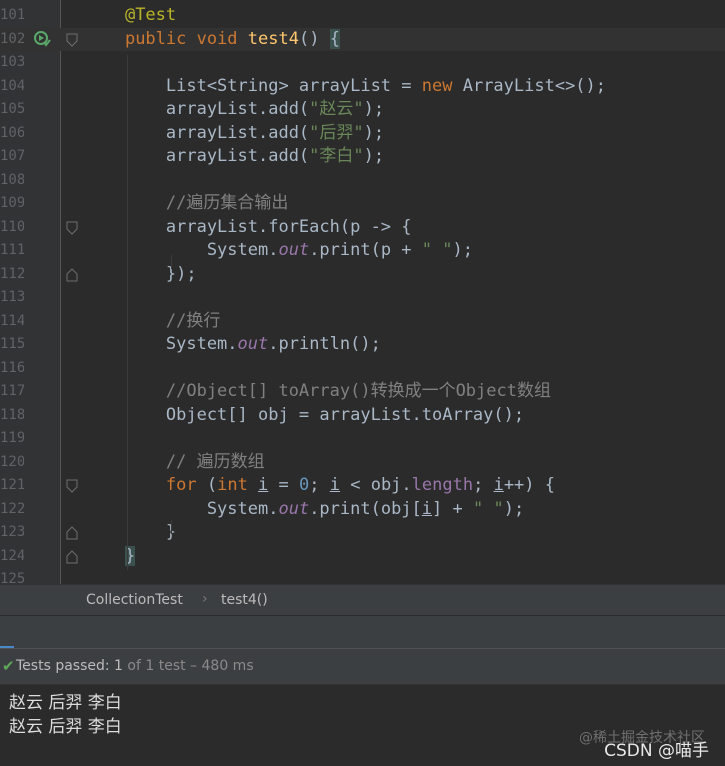 This screenshot has width=725, height=766. I want to click on run-test-icon, so click(42, 39).